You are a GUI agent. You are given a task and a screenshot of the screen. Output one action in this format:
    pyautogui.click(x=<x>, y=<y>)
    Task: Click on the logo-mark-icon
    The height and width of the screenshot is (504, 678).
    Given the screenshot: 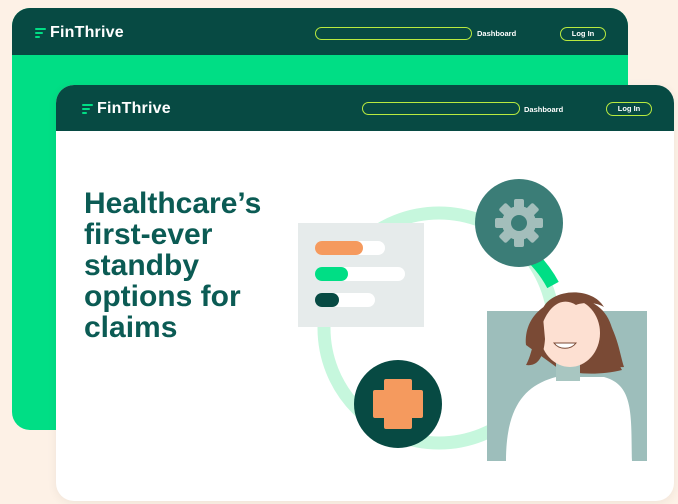 What is the action you would take?
    pyautogui.click(x=40, y=33)
    